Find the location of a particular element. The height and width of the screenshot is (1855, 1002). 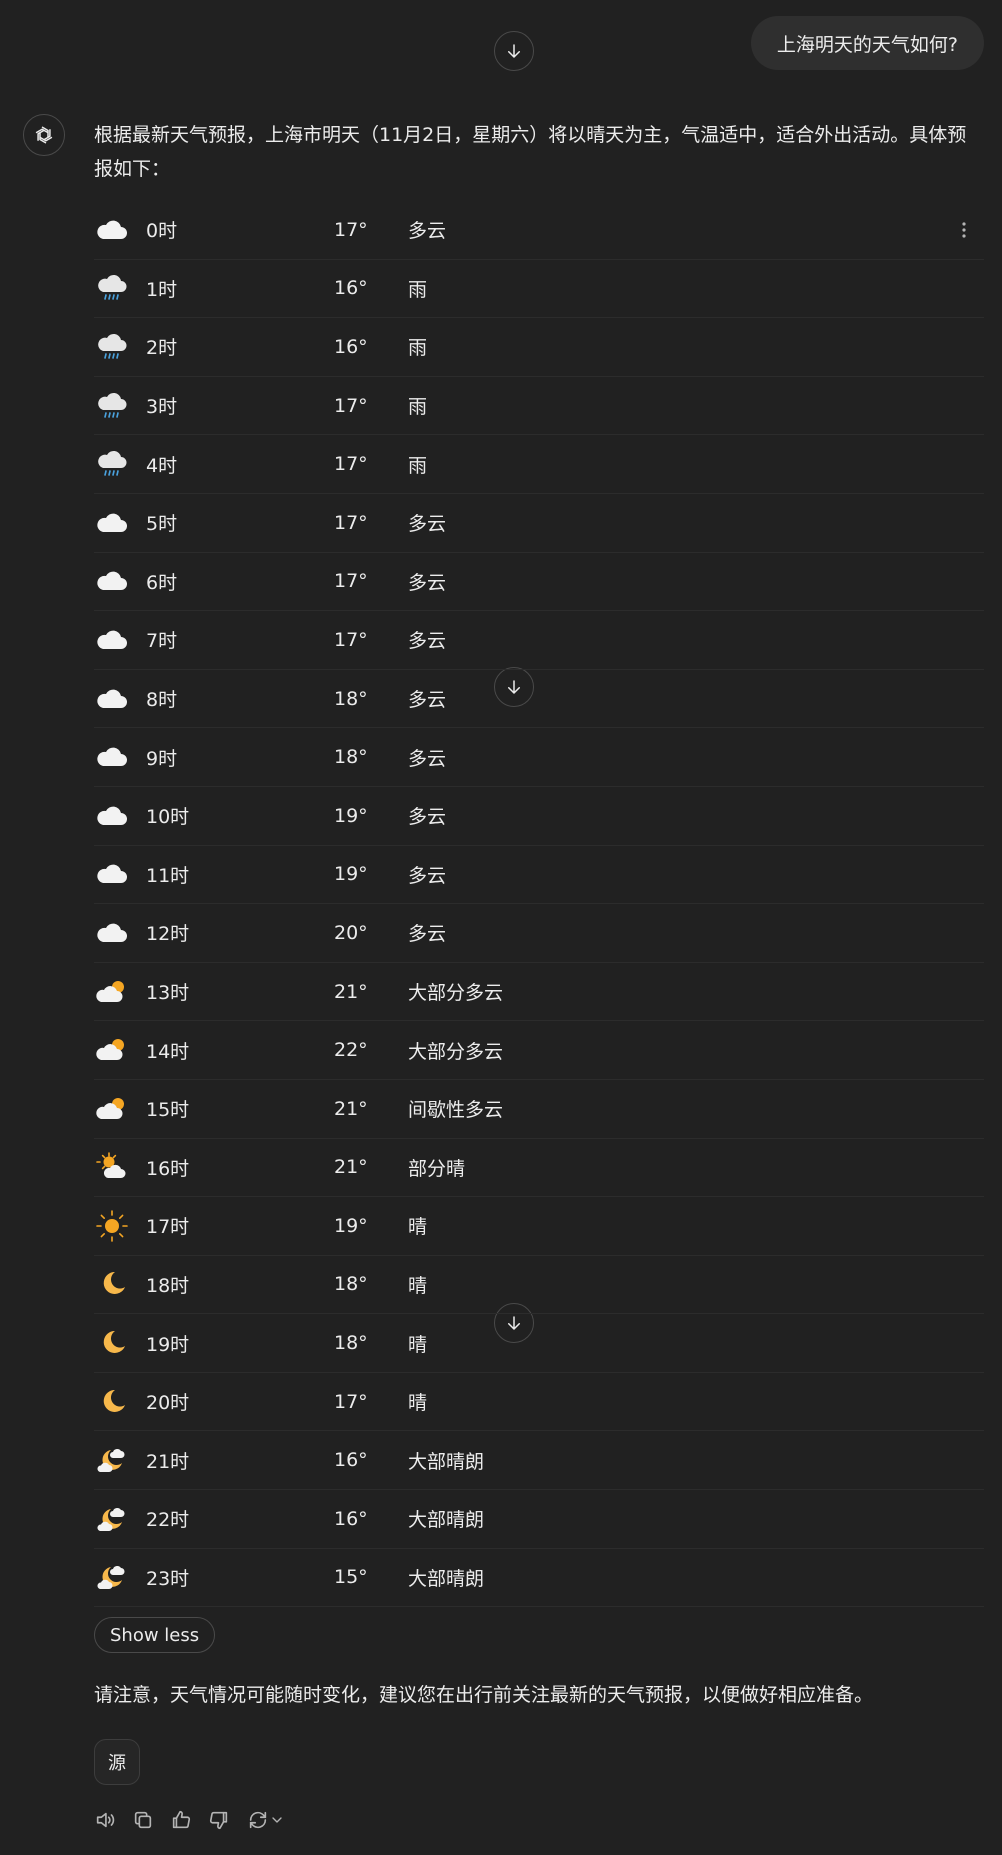

thumbs-up-button is located at coordinates (181, 1820).